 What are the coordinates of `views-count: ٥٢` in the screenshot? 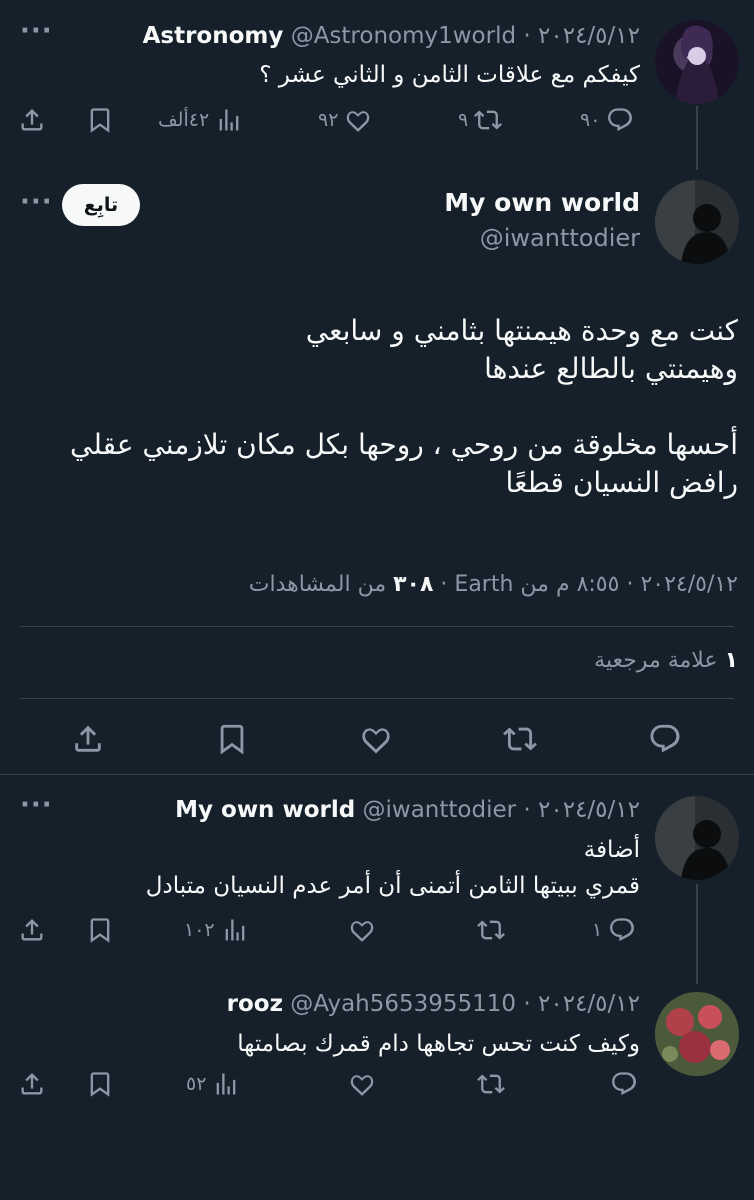 It's located at (196, 1084).